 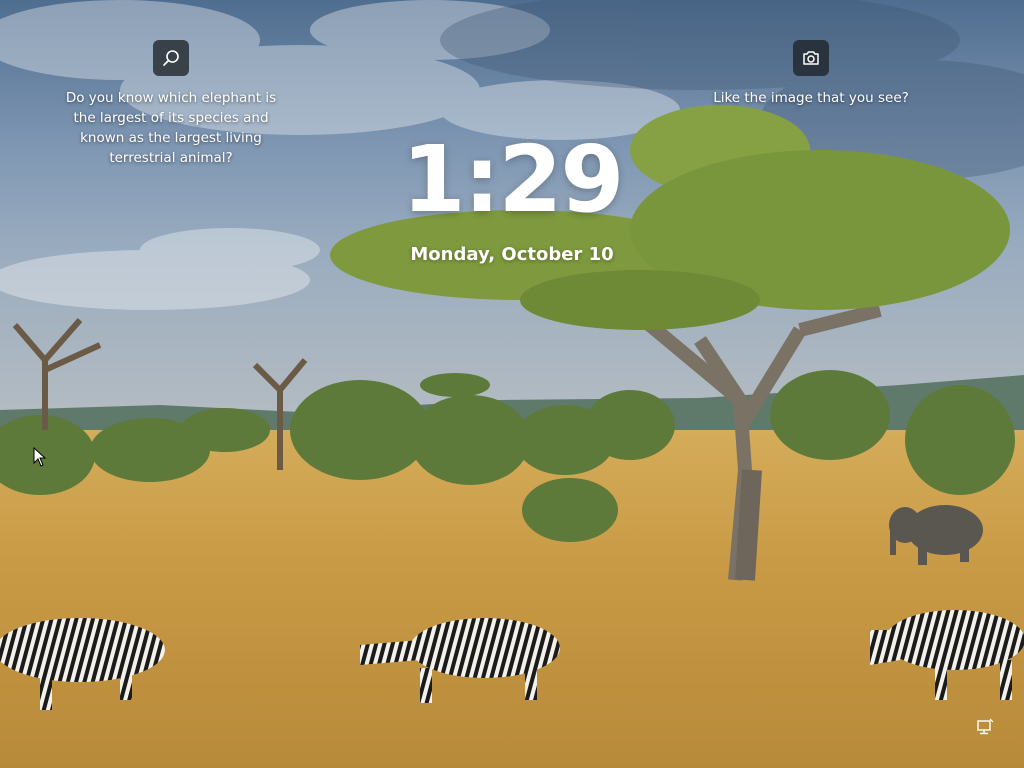 I want to click on spotlight-search-button, so click(x=171, y=58).